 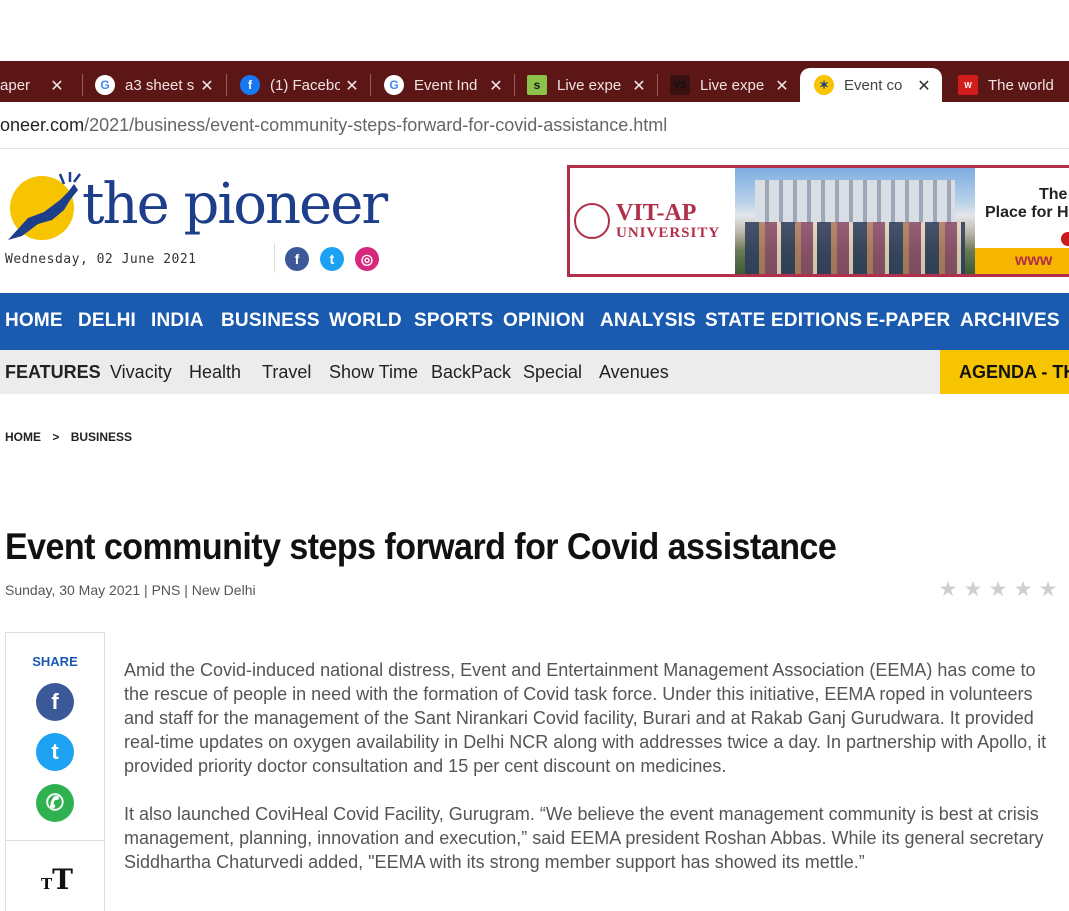 I want to click on subnav-show-time: Show Time, so click(x=373, y=372).